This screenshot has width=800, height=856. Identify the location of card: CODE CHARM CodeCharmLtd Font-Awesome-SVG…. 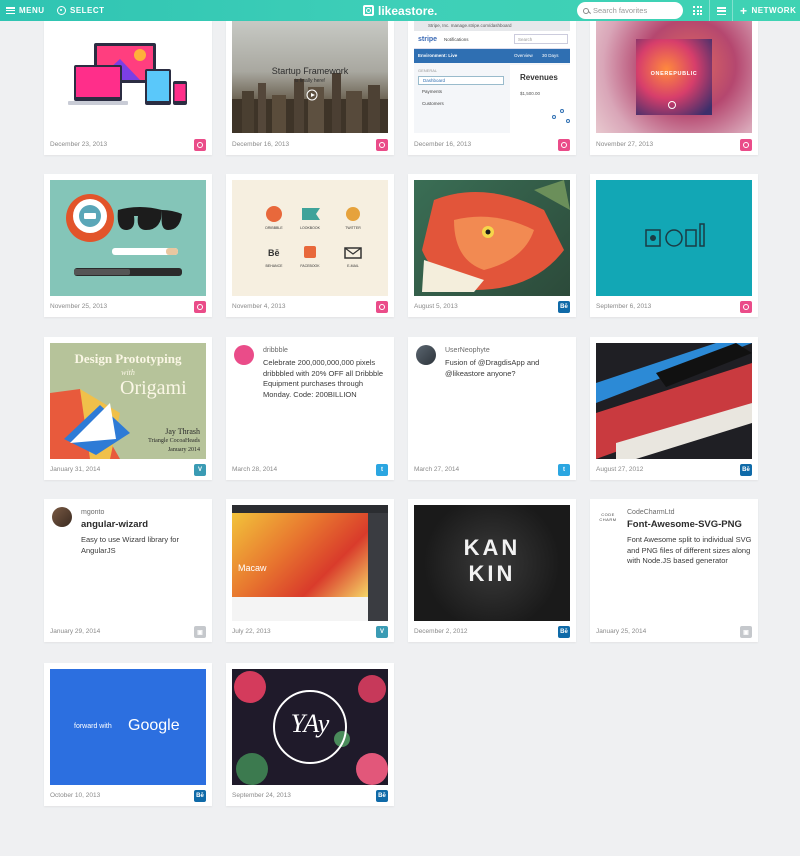
(674, 570).